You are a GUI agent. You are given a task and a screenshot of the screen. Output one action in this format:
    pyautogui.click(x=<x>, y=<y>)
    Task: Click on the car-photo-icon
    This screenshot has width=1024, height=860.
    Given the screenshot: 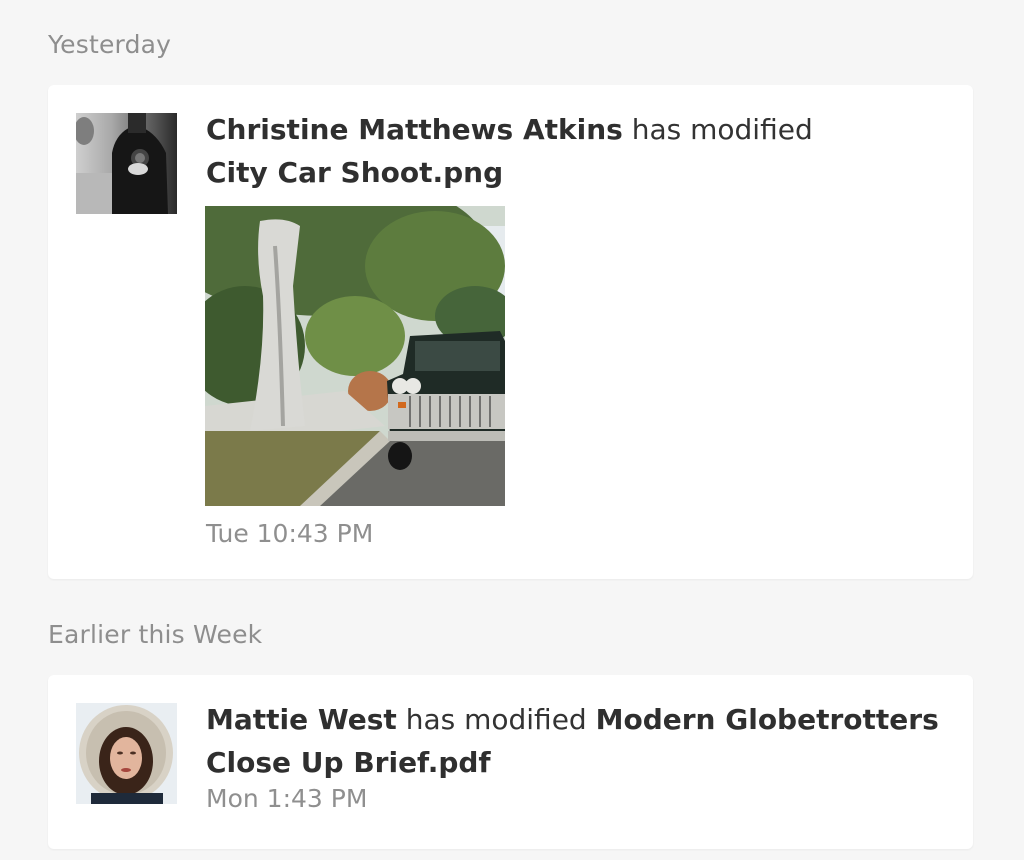 What is the action you would take?
    pyautogui.click(x=355, y=356)
    